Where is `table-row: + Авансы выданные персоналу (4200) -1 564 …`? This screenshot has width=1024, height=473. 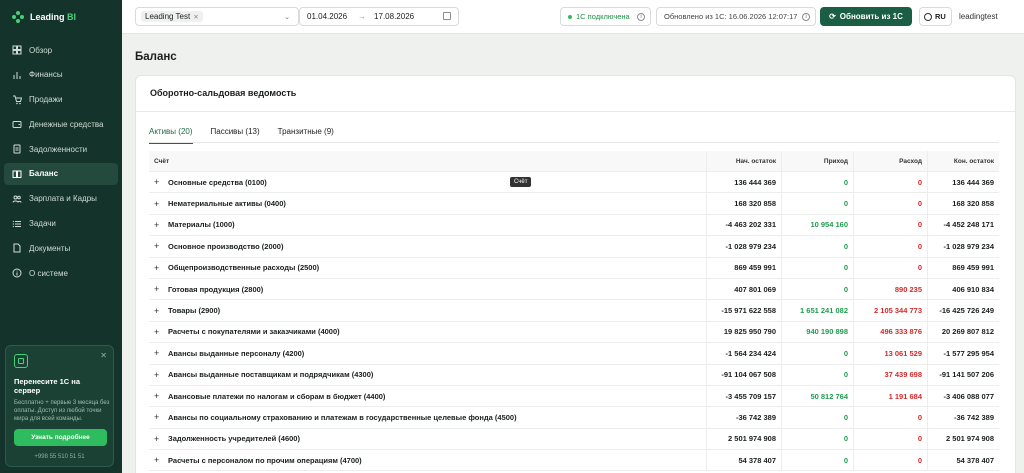 table-row: + Авансы выданные персоналу (4200) -1 564 … is located at coordinates (574, 354).